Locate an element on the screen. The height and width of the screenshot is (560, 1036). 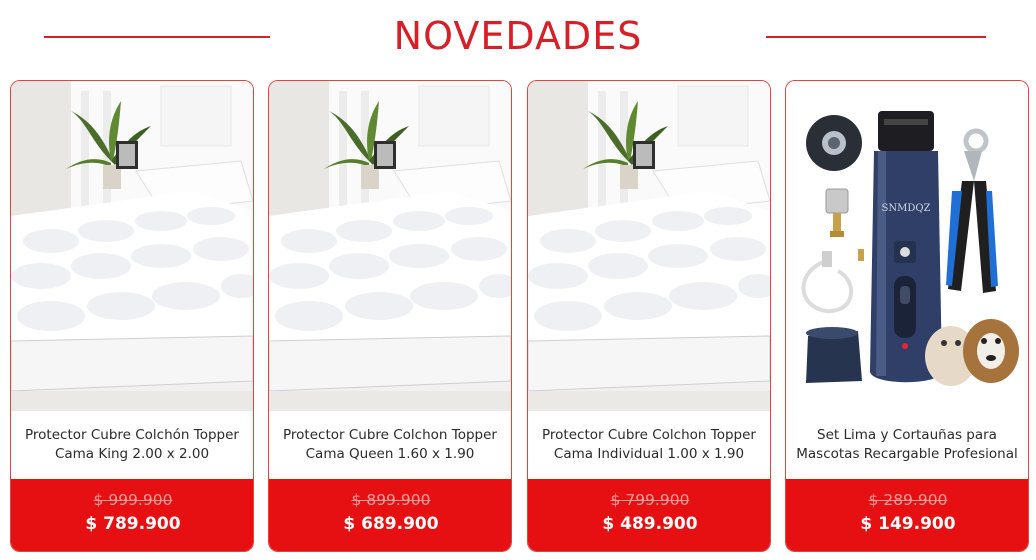
current-price: $ 689.900 is located at coordinates (391, 524).